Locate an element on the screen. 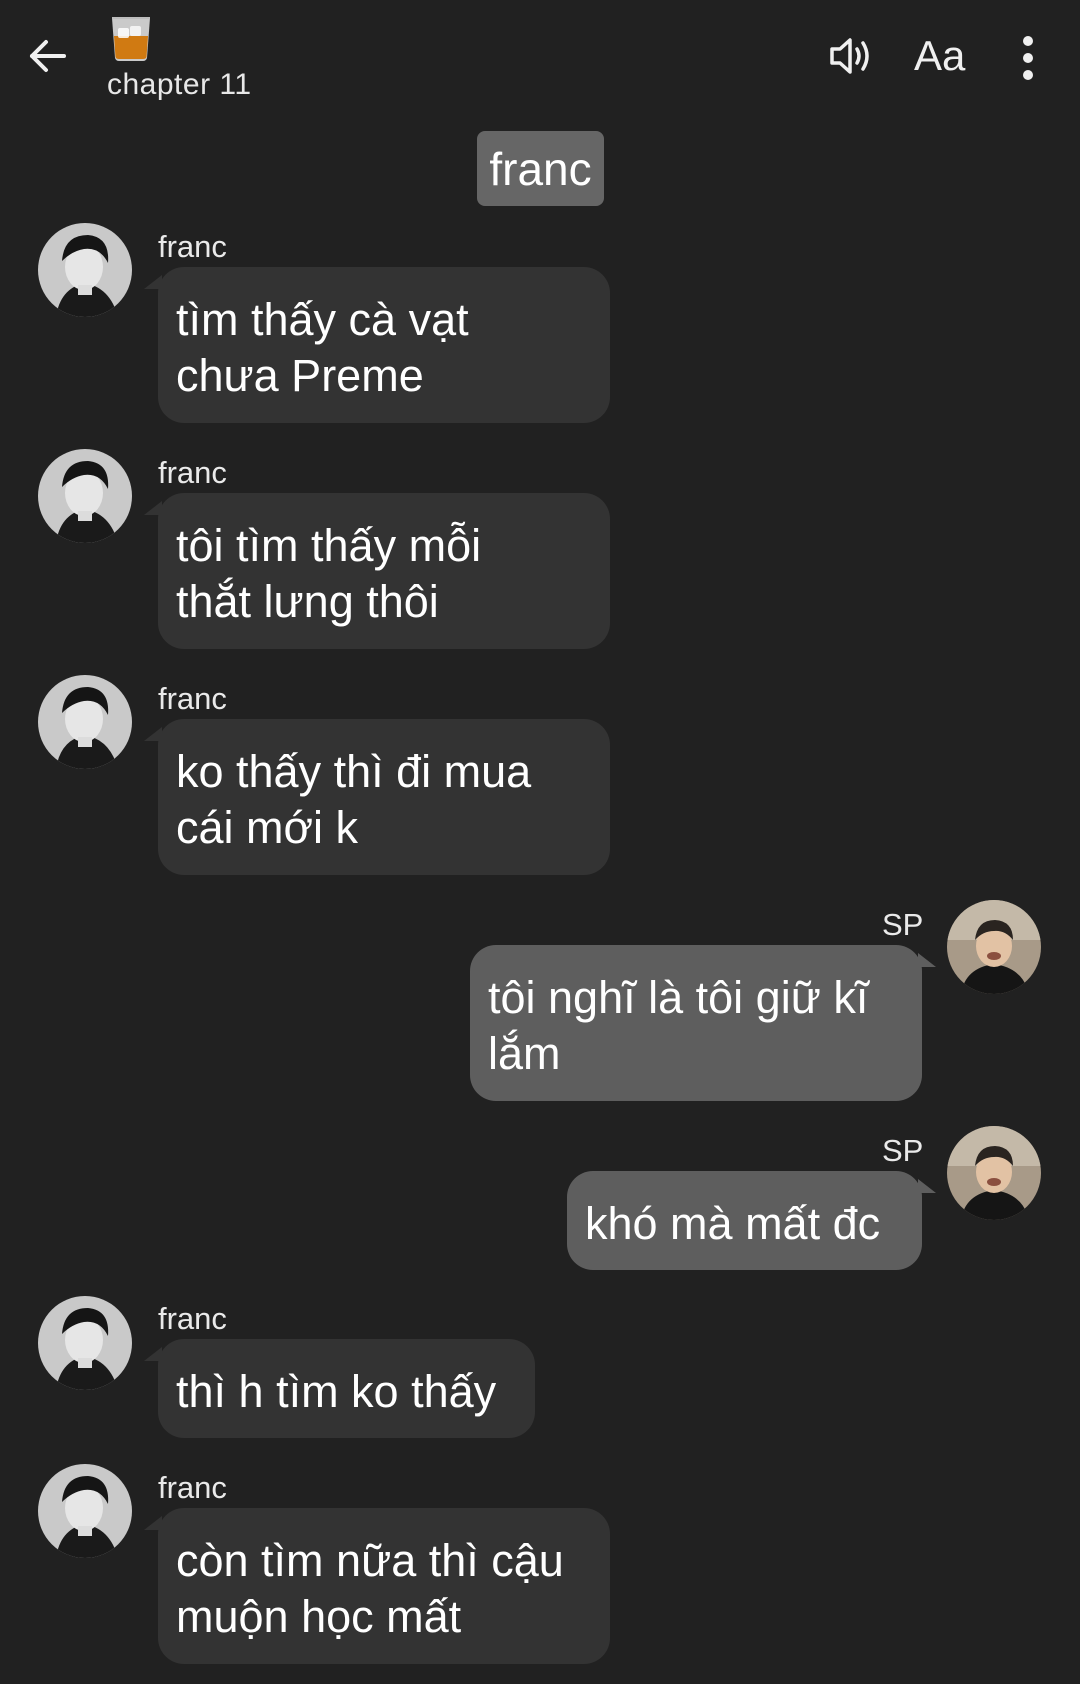  message-text: khó mà mất đc is located at coordinates (733, 1223).